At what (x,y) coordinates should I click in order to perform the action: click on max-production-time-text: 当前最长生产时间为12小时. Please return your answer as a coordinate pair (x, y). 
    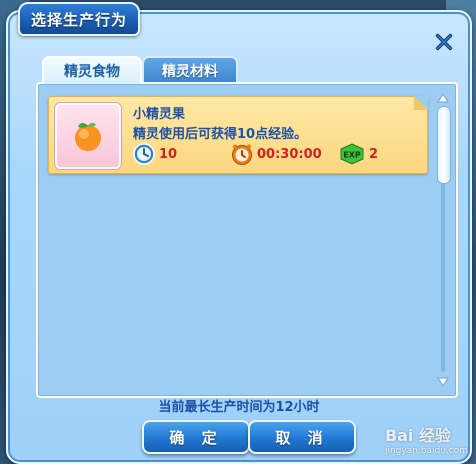
    Looking at the image, I should click on (239, 407).